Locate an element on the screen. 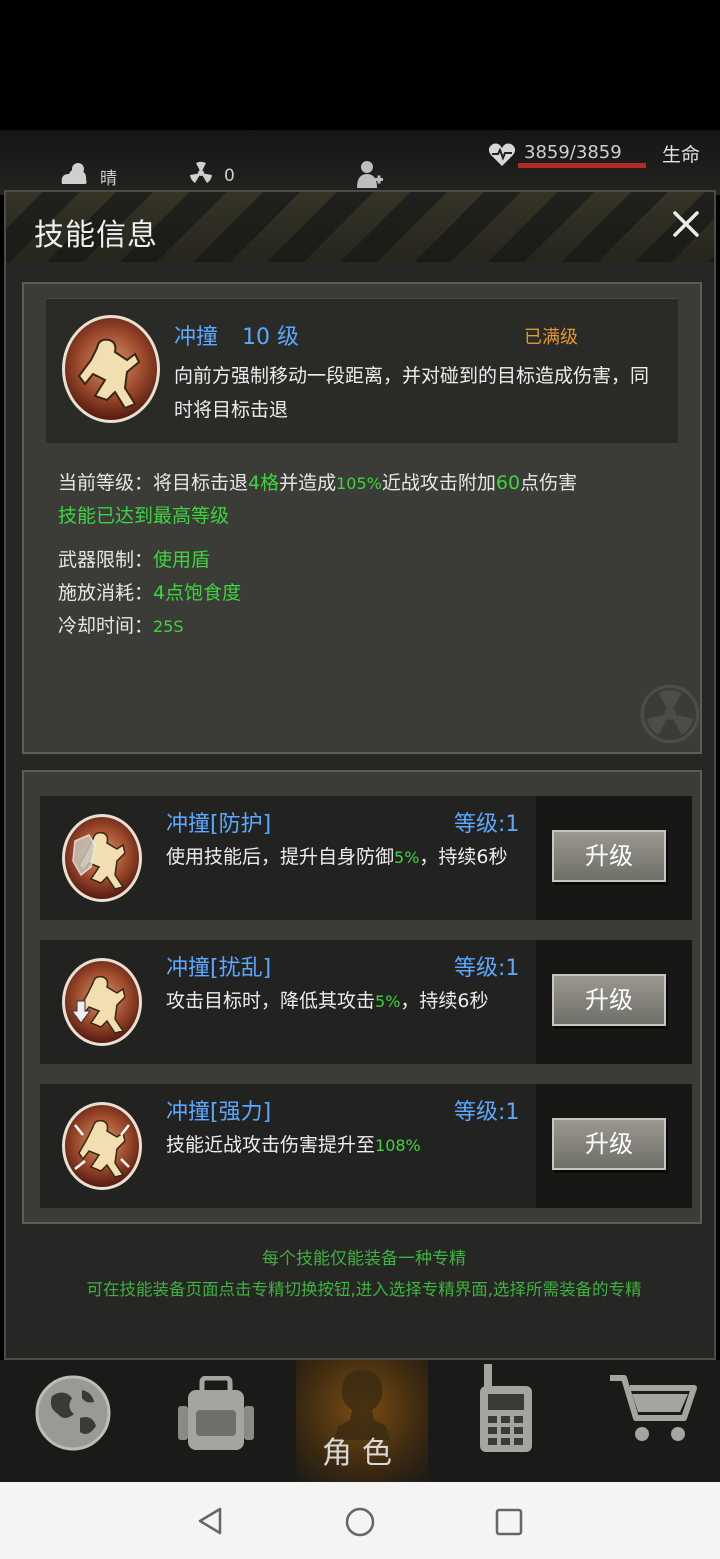 The image size is (720, 1559). skill-level: 10 级 is located at coordinates (270, 337).